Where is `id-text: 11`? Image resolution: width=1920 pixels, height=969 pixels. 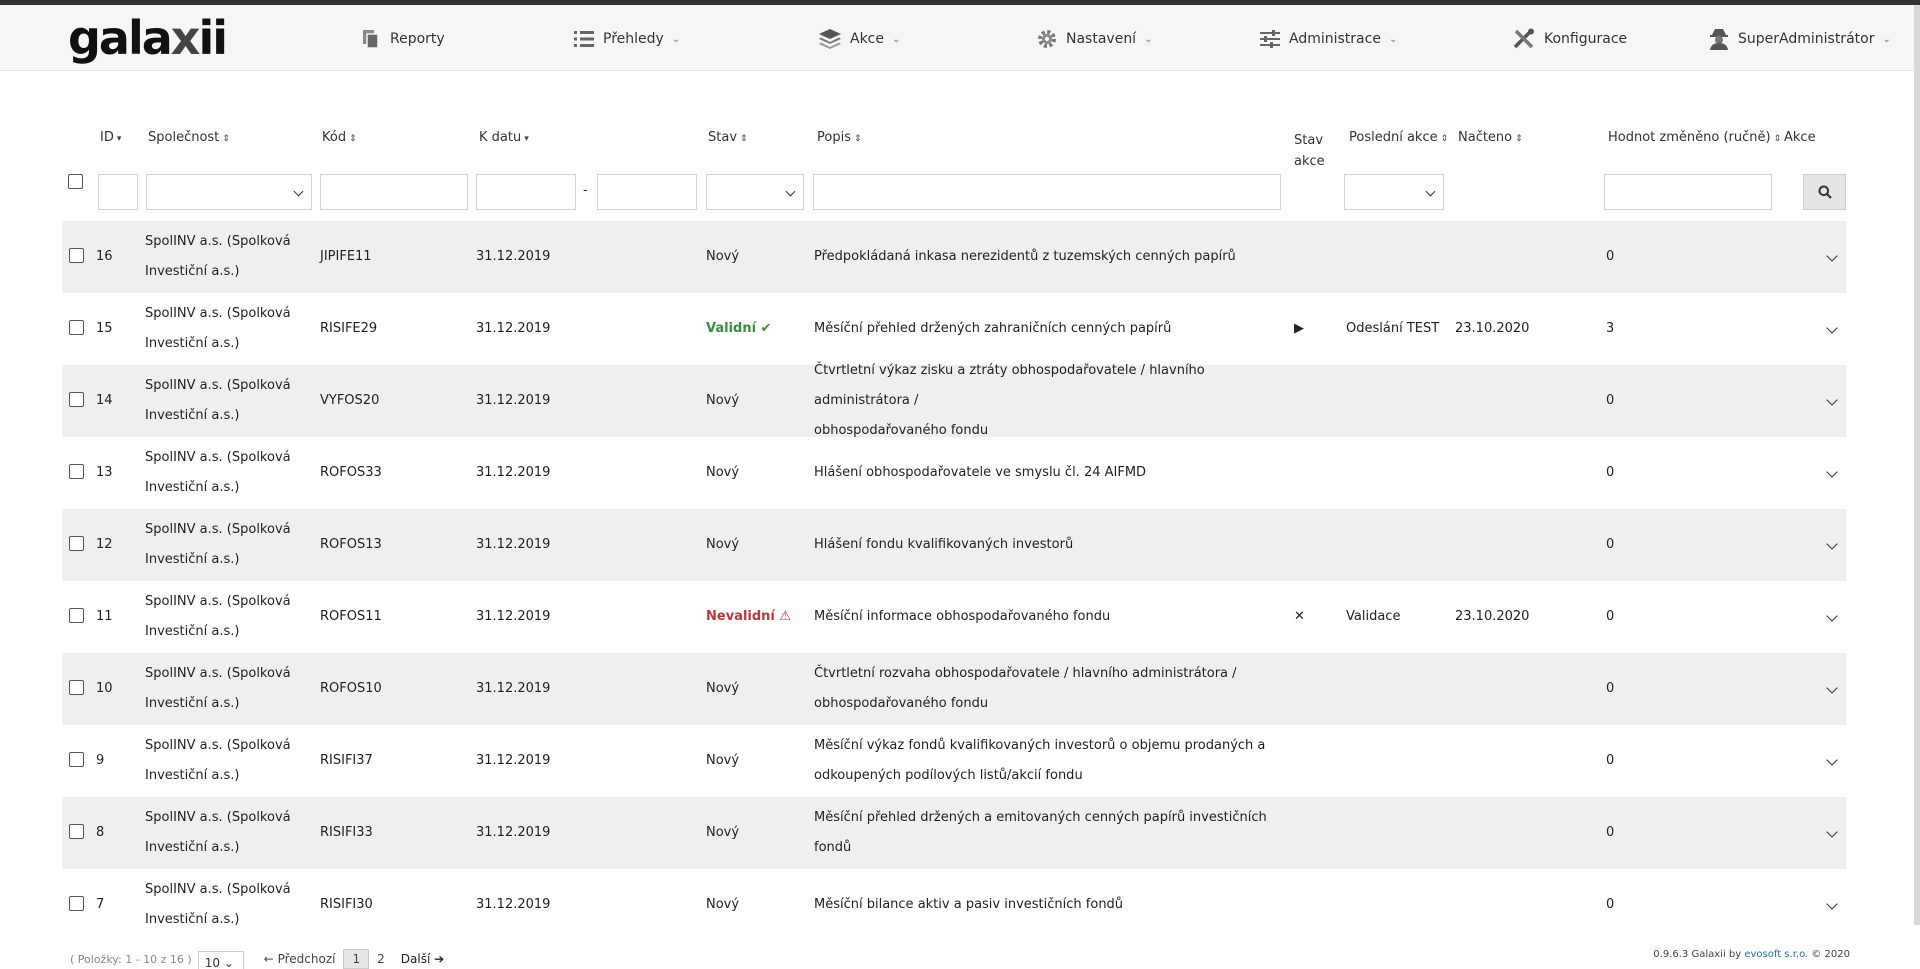 id-text: 11 is located at coordinates (104, 616).